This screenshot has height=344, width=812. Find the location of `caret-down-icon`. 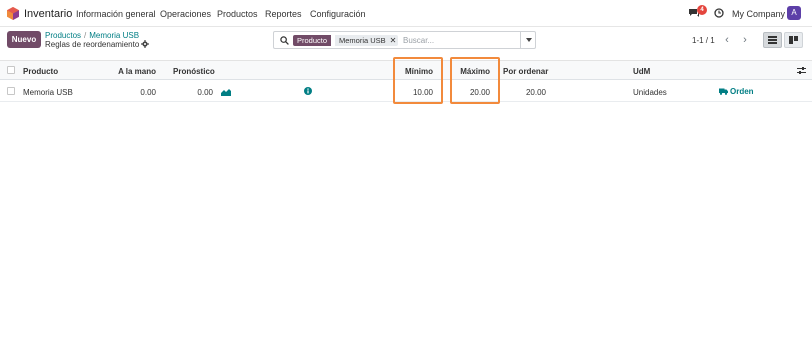

caret-down-icon is located at coordinates (529, 40).